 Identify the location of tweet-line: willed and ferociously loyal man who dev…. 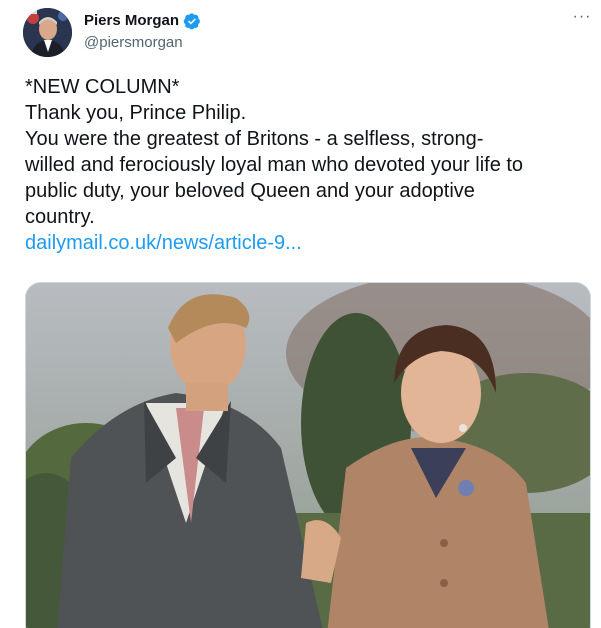
(274, 165).